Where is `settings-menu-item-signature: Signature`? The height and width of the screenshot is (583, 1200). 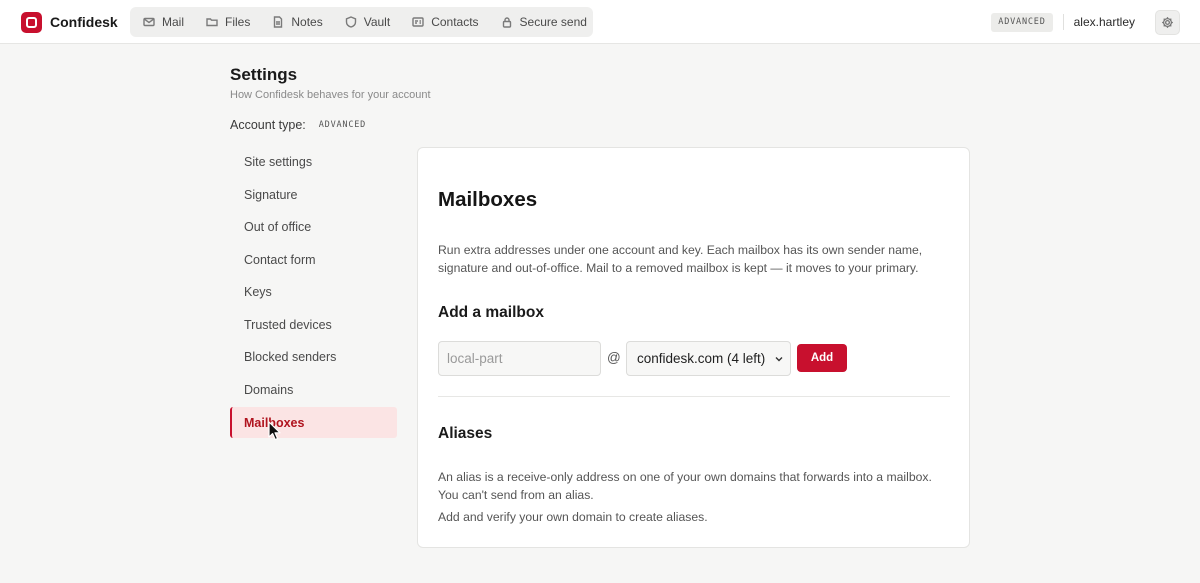 settings-menu-item-signature: Signature is located at coordinates (313, 195).